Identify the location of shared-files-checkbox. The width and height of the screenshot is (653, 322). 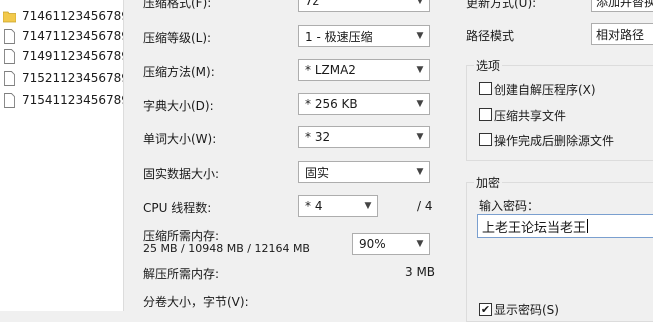
(485, 114).